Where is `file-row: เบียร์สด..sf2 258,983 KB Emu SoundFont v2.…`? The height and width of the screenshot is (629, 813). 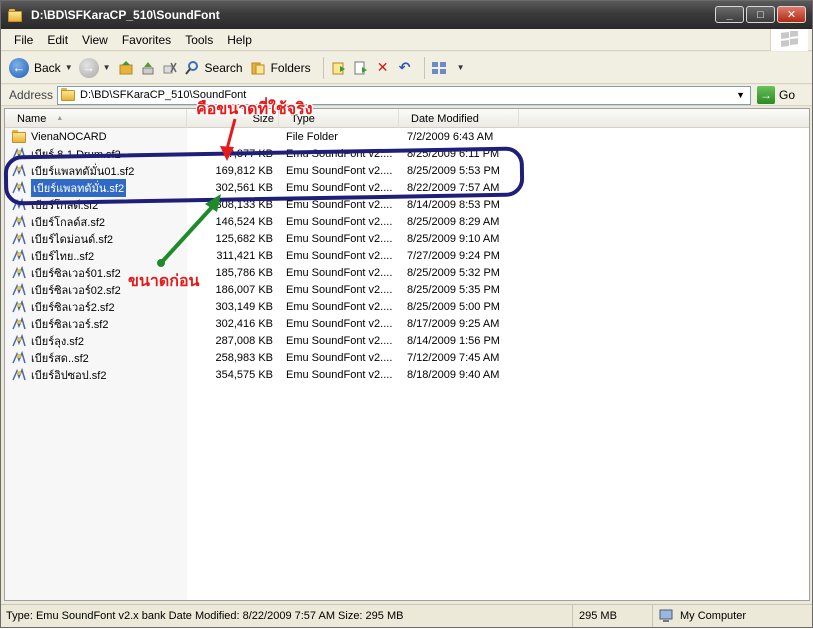
file-row: เบียร์สด..sf2 258,983 KB Emu SoundFont v2.… is located at coordinates (407, 357).